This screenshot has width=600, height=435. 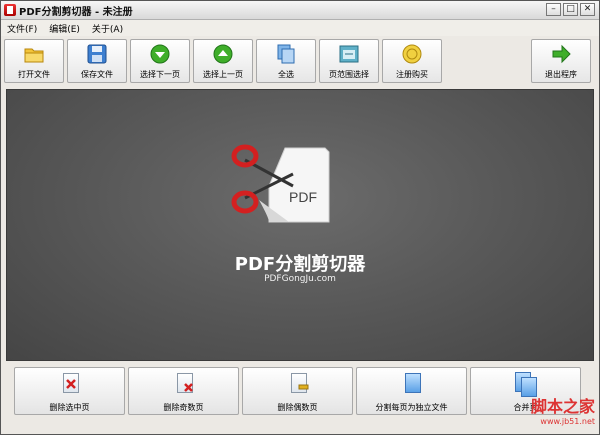 I want to click on select-prev-page-label: 选择上一页, so click(x=223, y=74).